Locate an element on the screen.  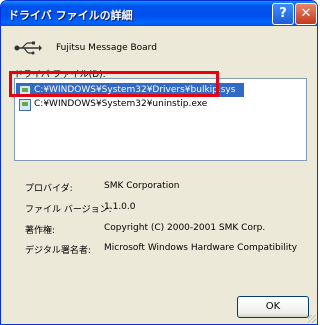
digital-signer-label: デジタル署名者: is located at coordinates (58, 251).